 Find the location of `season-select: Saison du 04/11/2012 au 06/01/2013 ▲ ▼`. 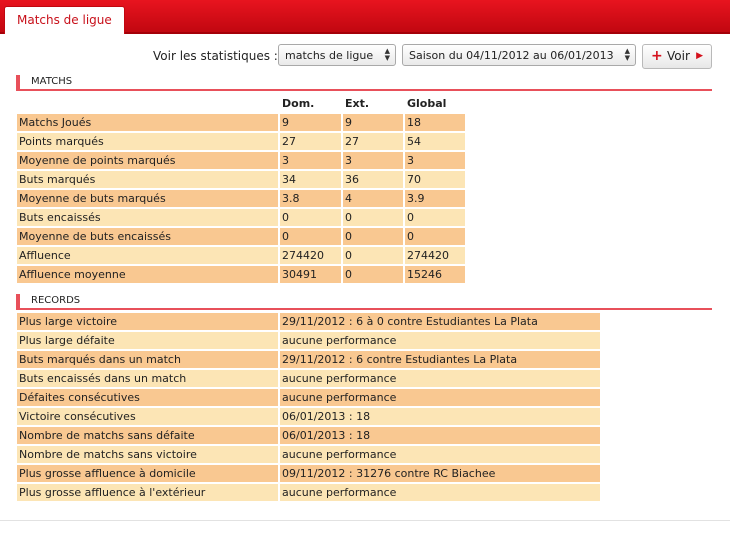

season-select: Saison du 04/11/2012 au 06/01/2013 ▲ ▼ is located at coordinates (519, 55).